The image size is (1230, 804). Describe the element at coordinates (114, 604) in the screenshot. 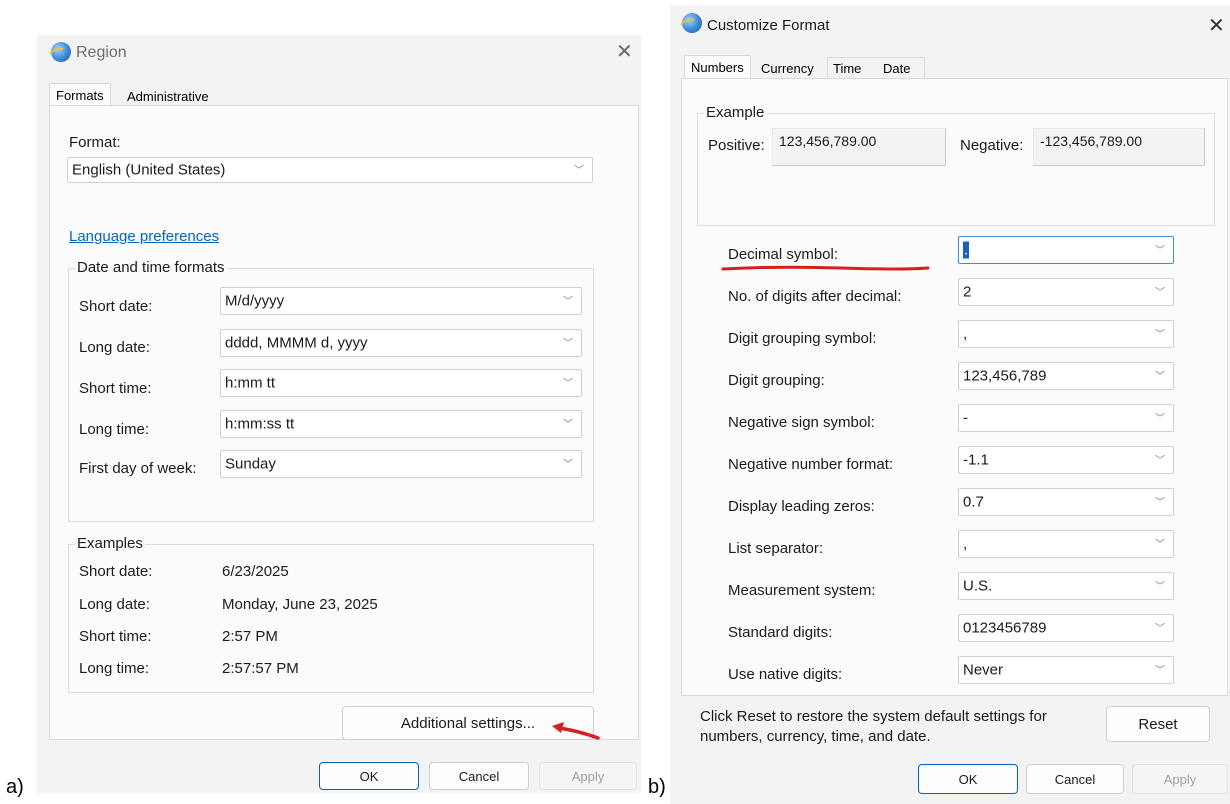

I see `example-long-date-label: Long date:` at that location.